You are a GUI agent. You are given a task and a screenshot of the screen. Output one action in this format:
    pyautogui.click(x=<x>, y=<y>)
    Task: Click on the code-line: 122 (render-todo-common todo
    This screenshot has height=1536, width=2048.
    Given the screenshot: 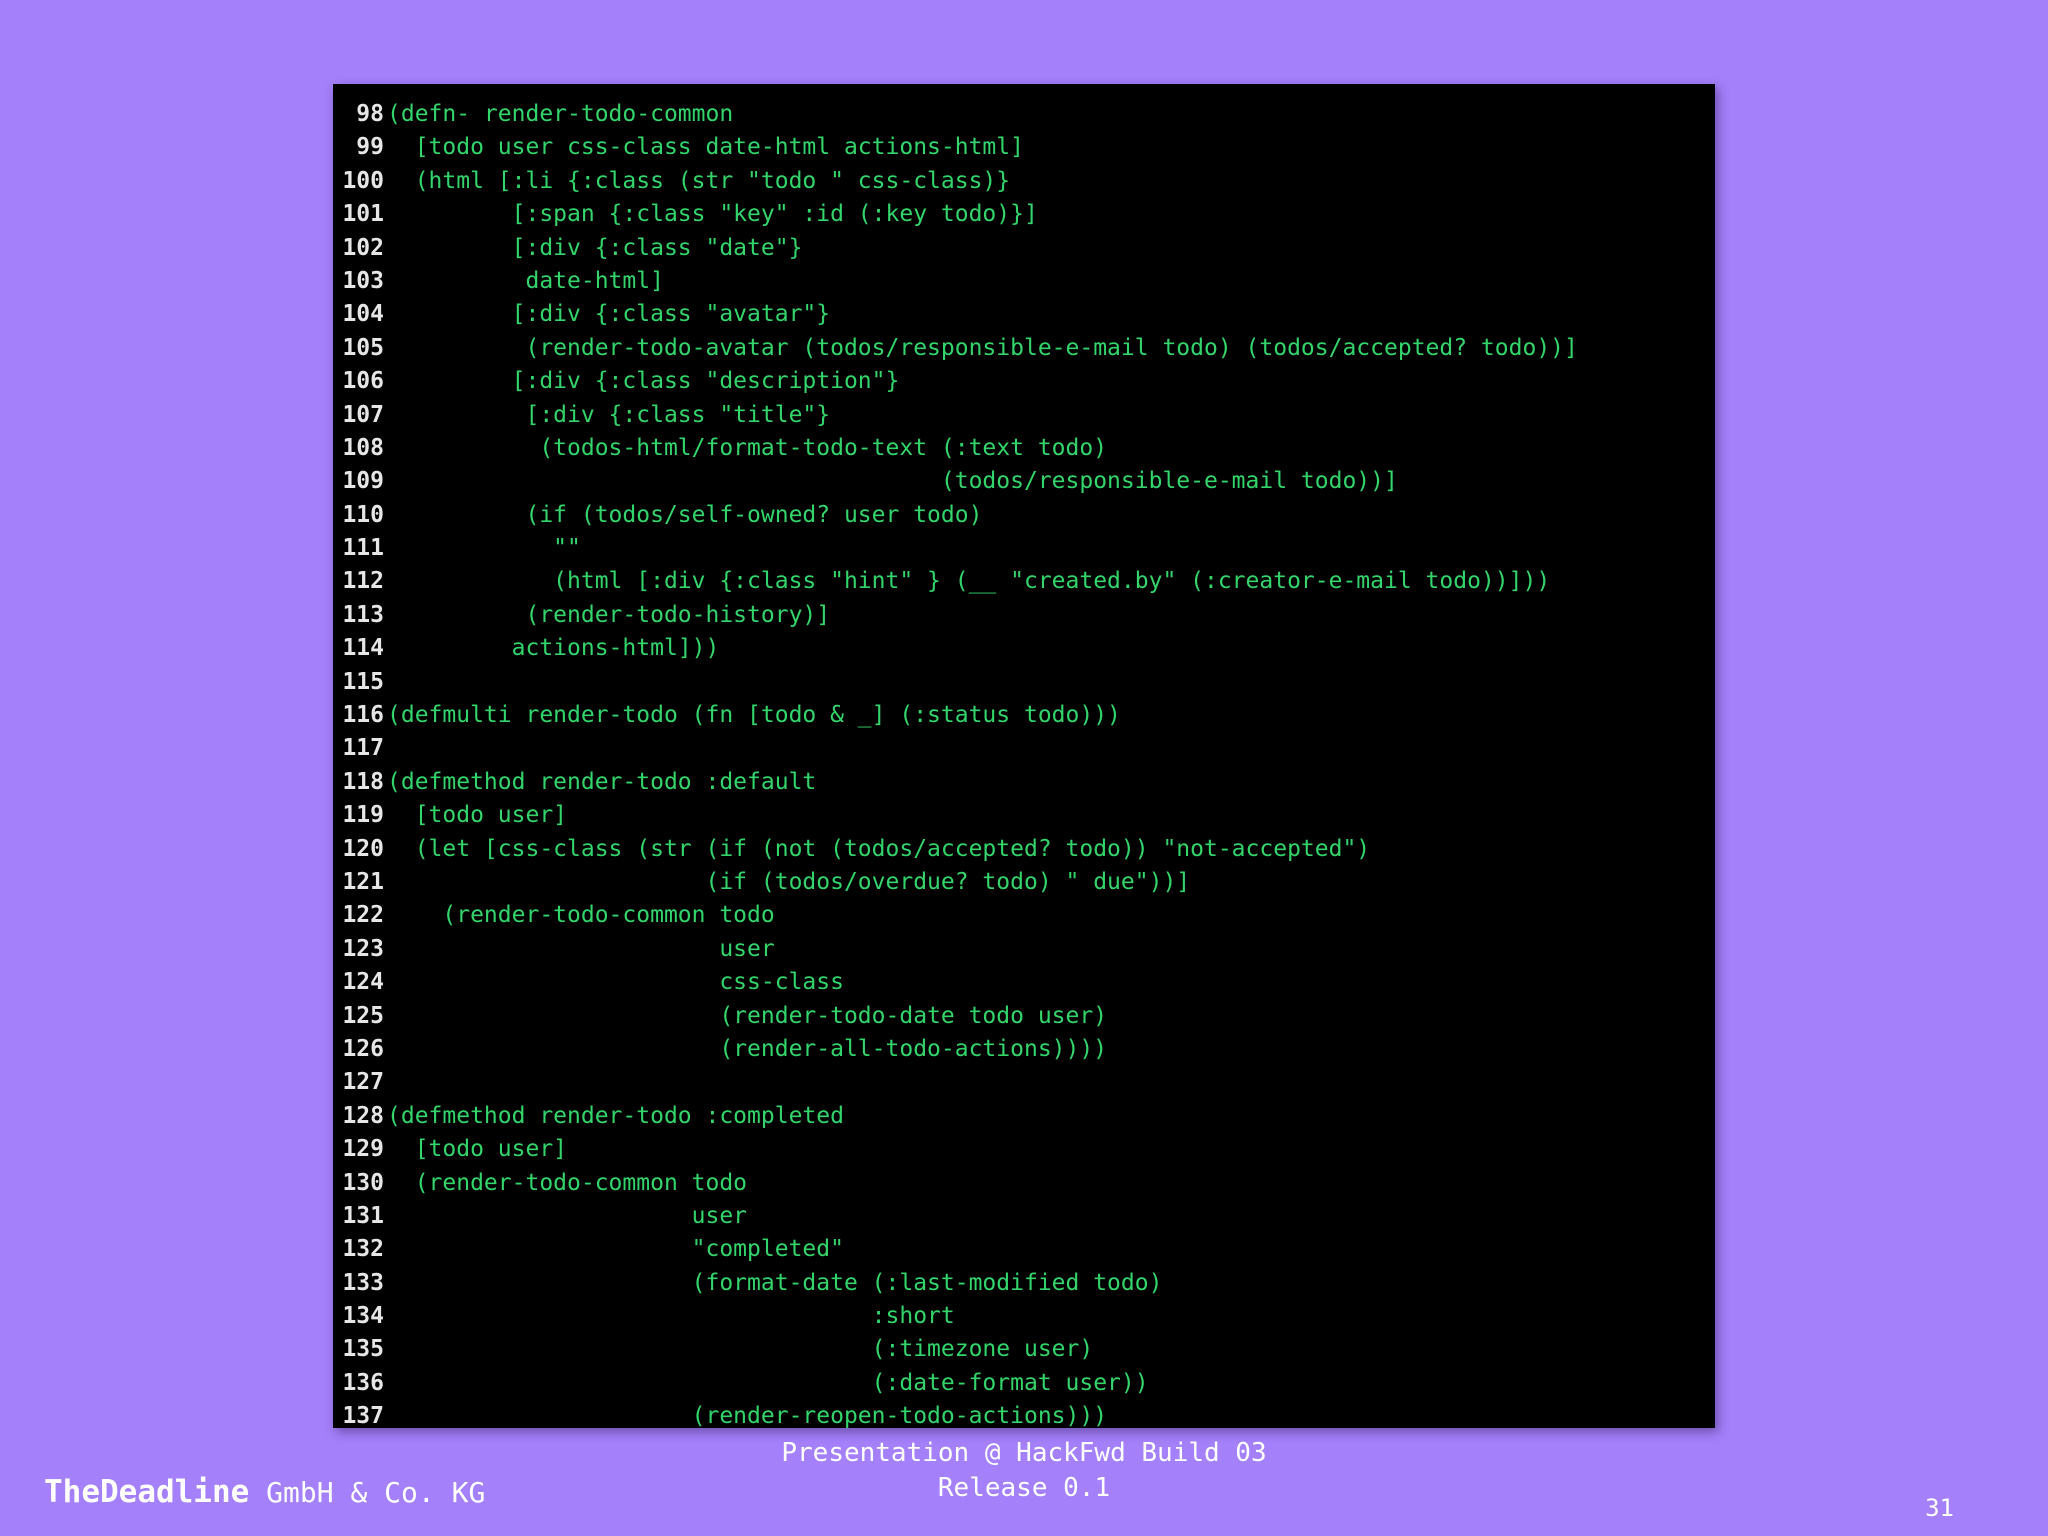 What is the action you would take?
    pyautogui.click(x=1024, y=915)
    